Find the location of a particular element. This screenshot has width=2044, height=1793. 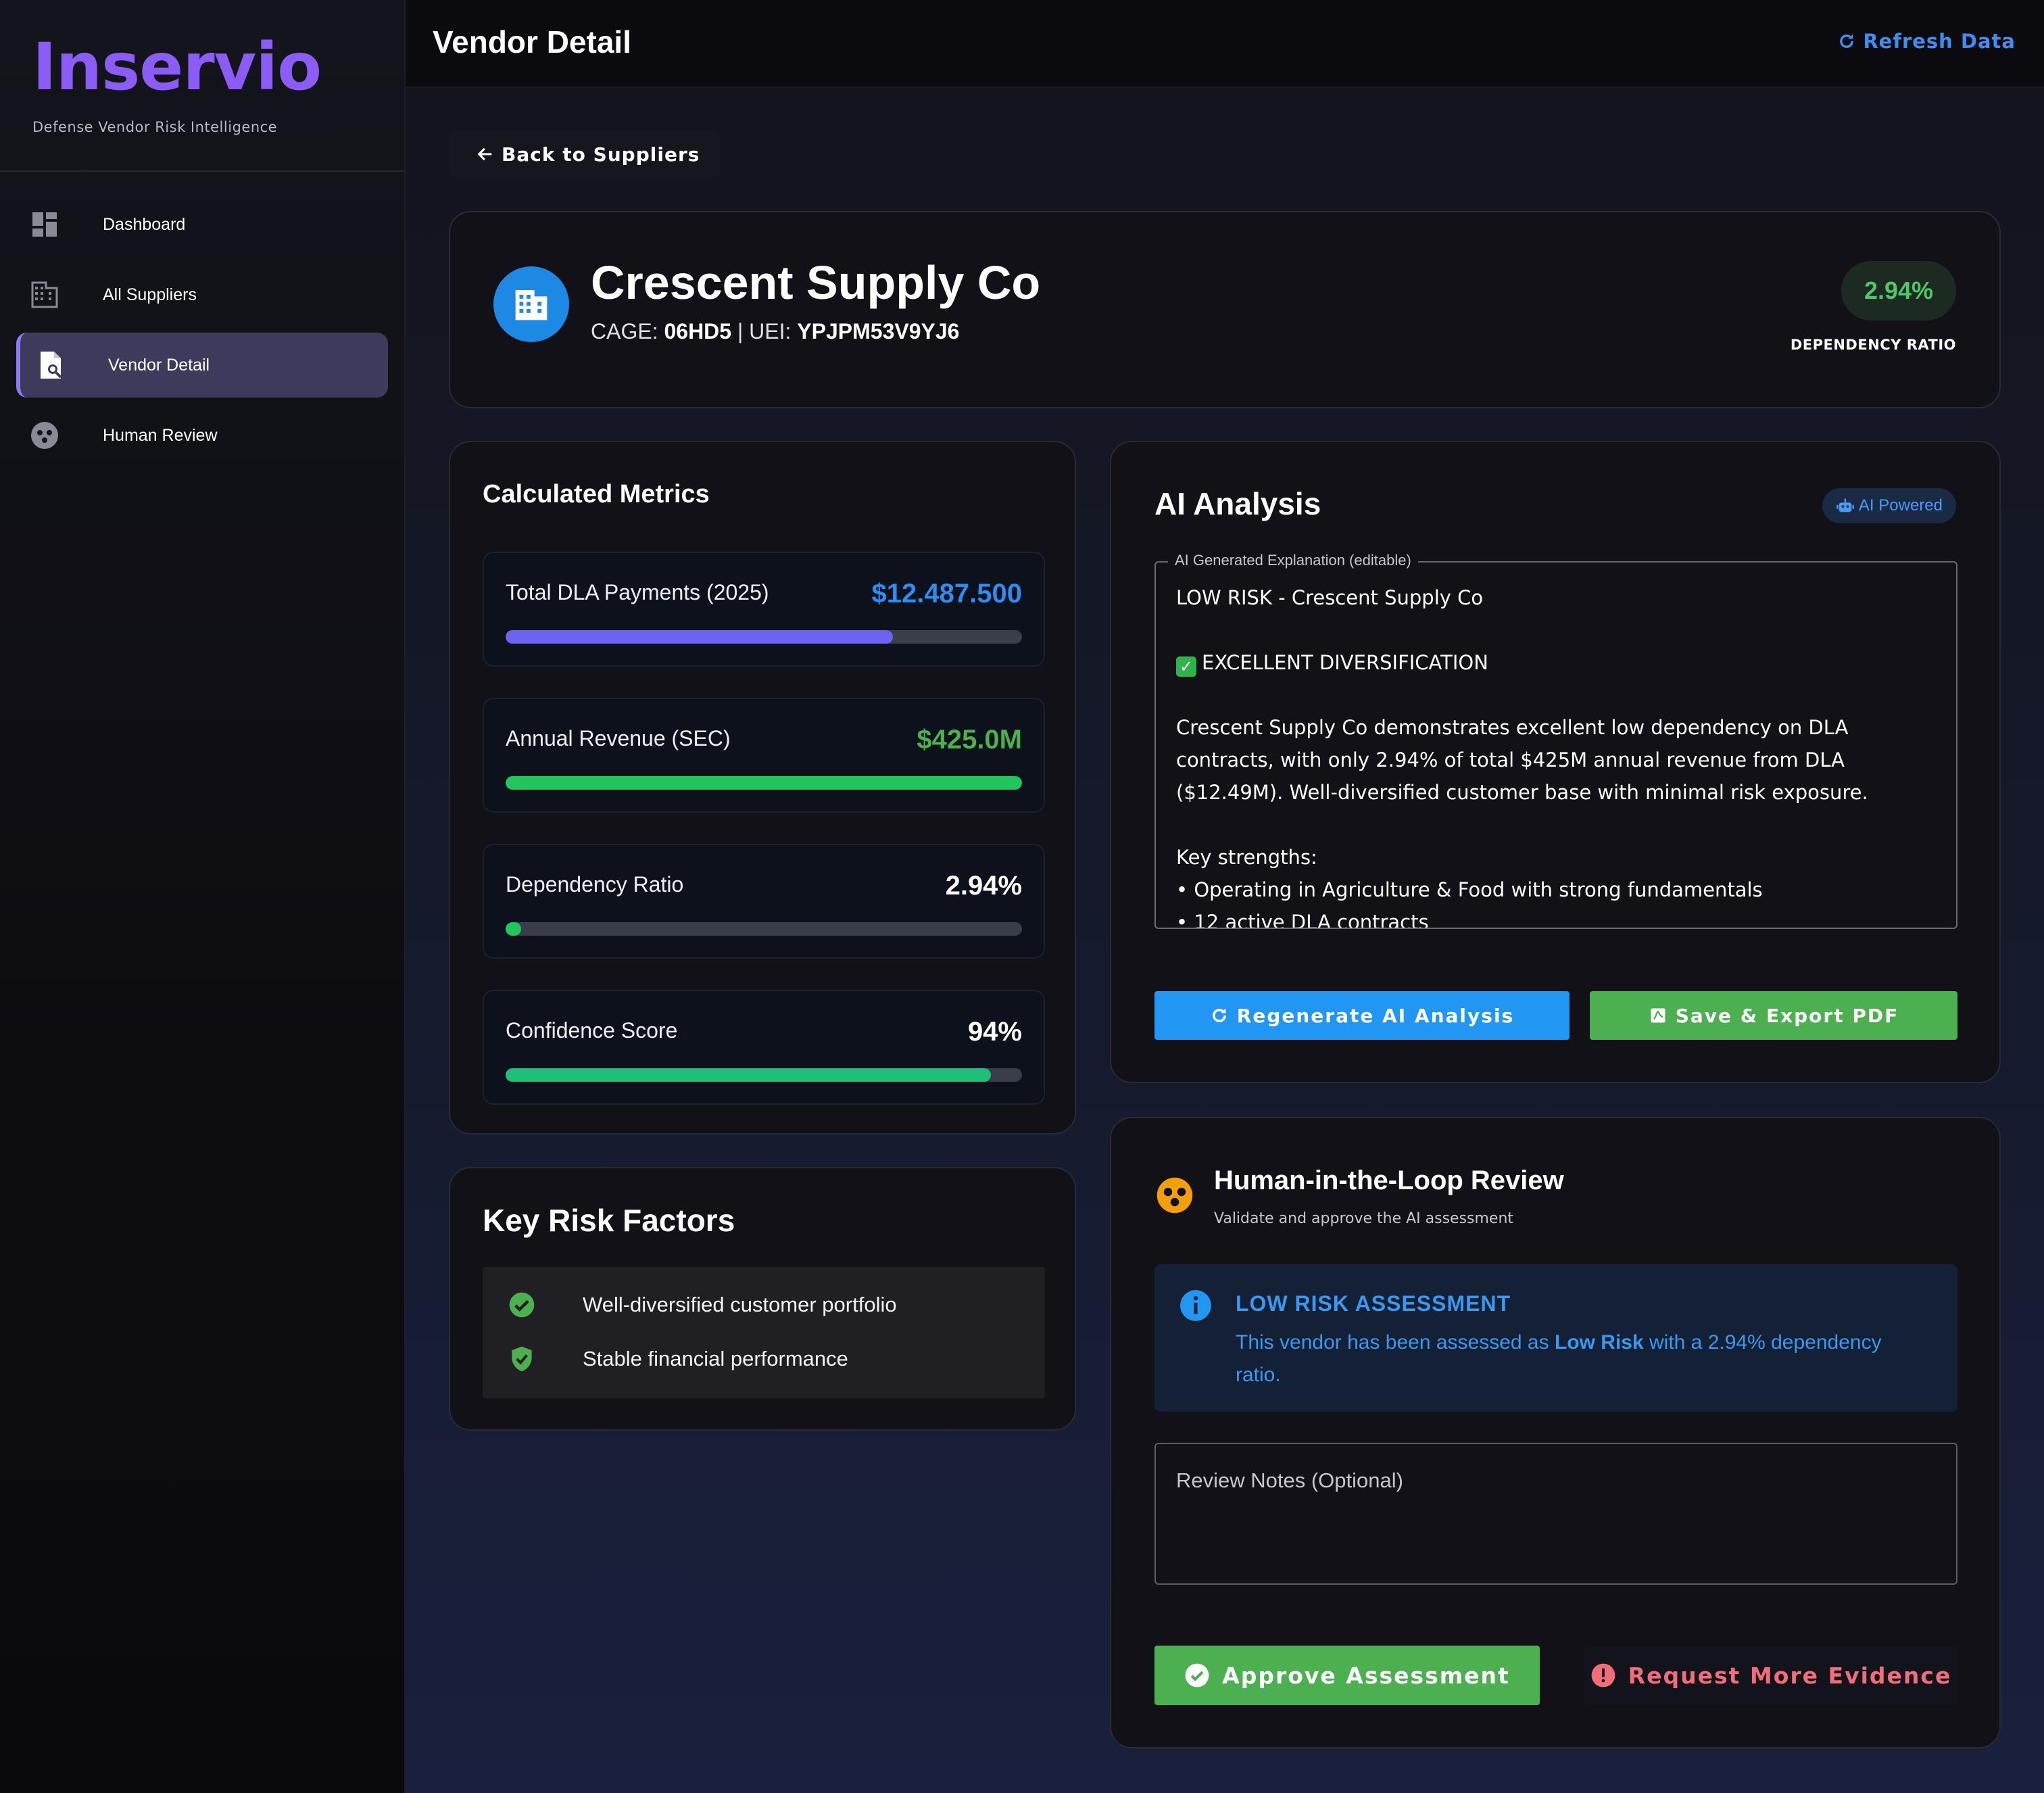

sidebar-item-label: All Suppliers is located at coordinates (150, 294).